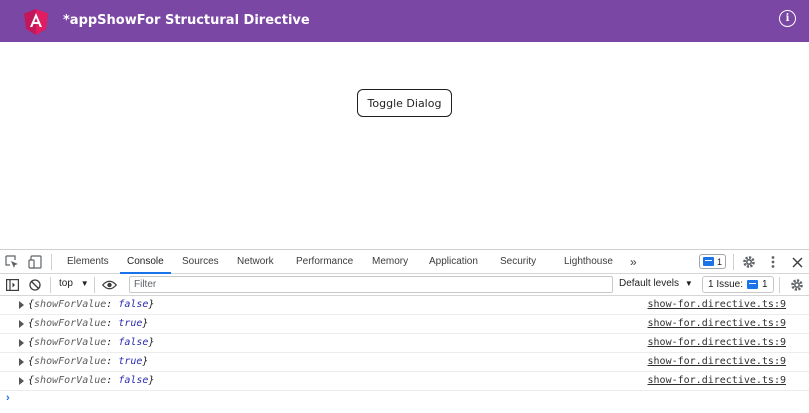  I want to click on tab-memory: Memory, so click(390, 262).